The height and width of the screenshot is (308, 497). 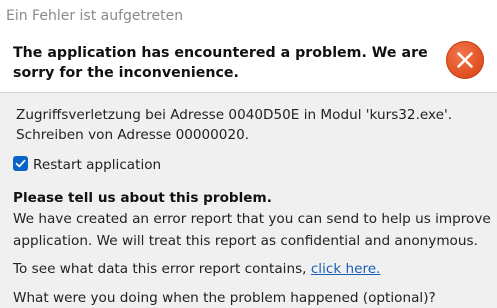 I want to click on restart-application-checkbox, so click(x=20, y=163).